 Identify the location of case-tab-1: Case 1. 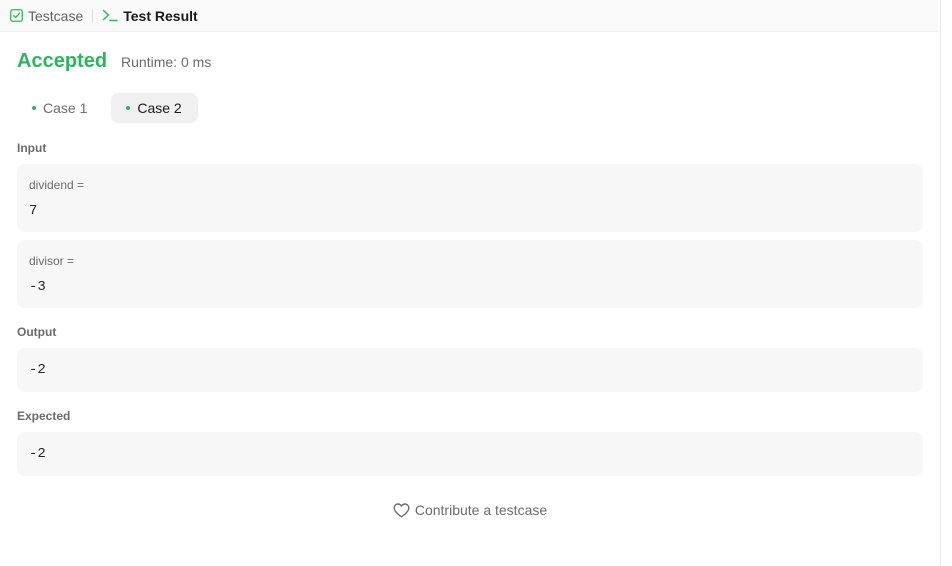
(60, 108).